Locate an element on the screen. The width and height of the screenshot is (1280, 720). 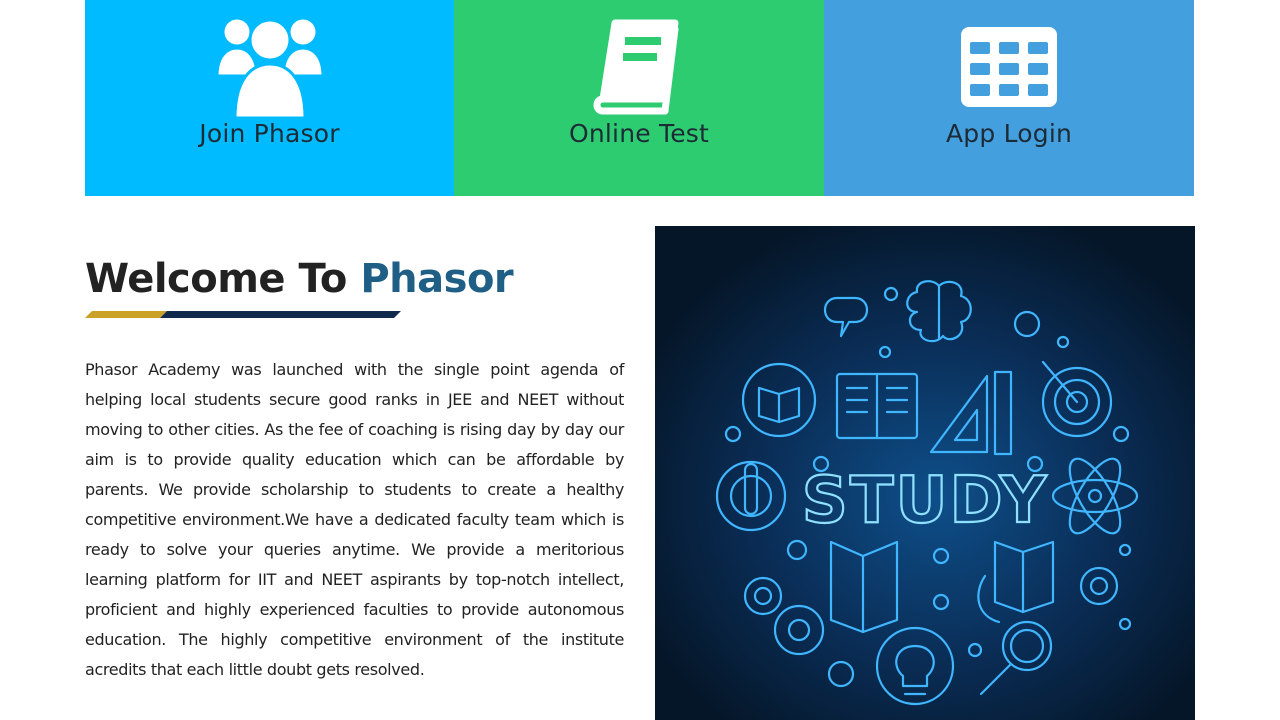
join-phasor-tile: Join Phasor is located at coordinates (269, 98).